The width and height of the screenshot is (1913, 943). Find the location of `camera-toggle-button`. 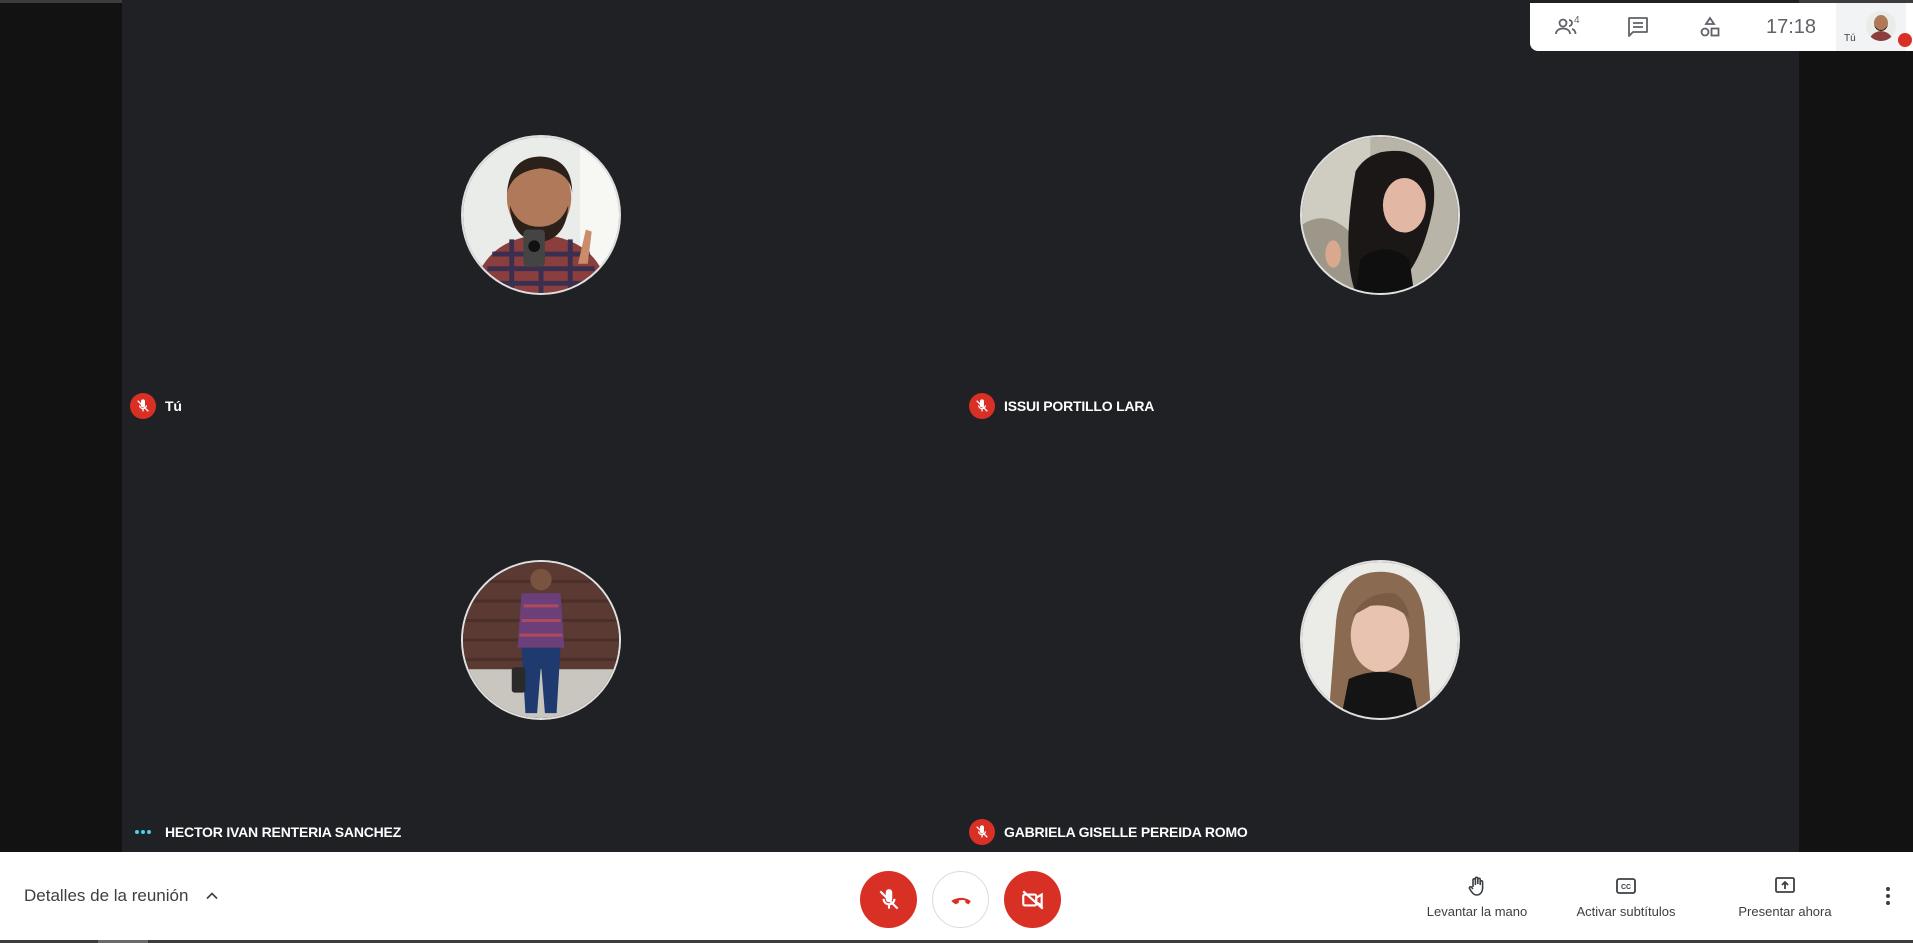

camera-toggle-button is located at coordinates (1032, 899).